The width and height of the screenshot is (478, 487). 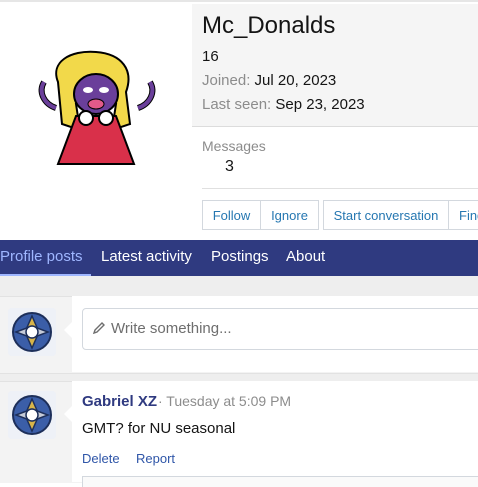 I want to click on tab-latest-activity: Latest activity, so click(x=146, y=258).